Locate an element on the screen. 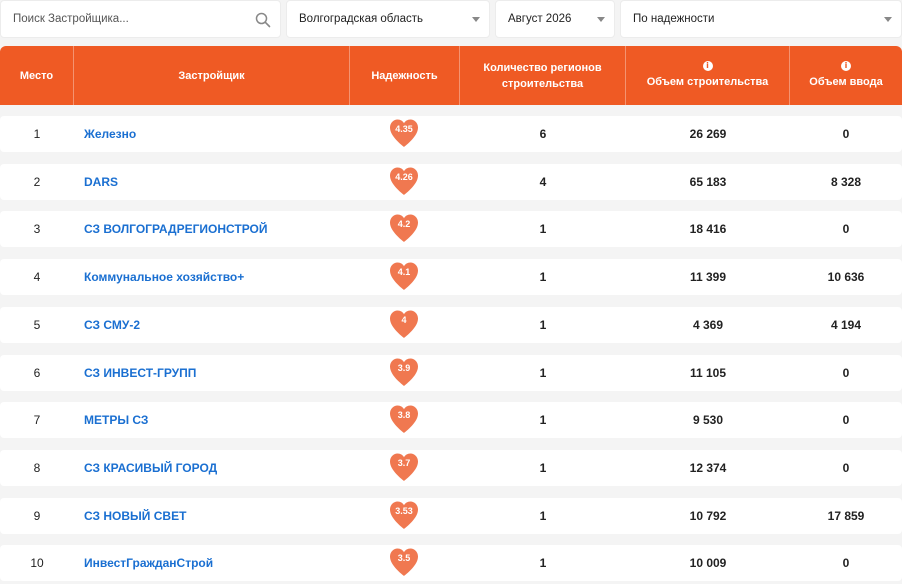 The height and width of the screenshot is (584, 902). column-header-place-label: Место is located at coordinates (36, 75).